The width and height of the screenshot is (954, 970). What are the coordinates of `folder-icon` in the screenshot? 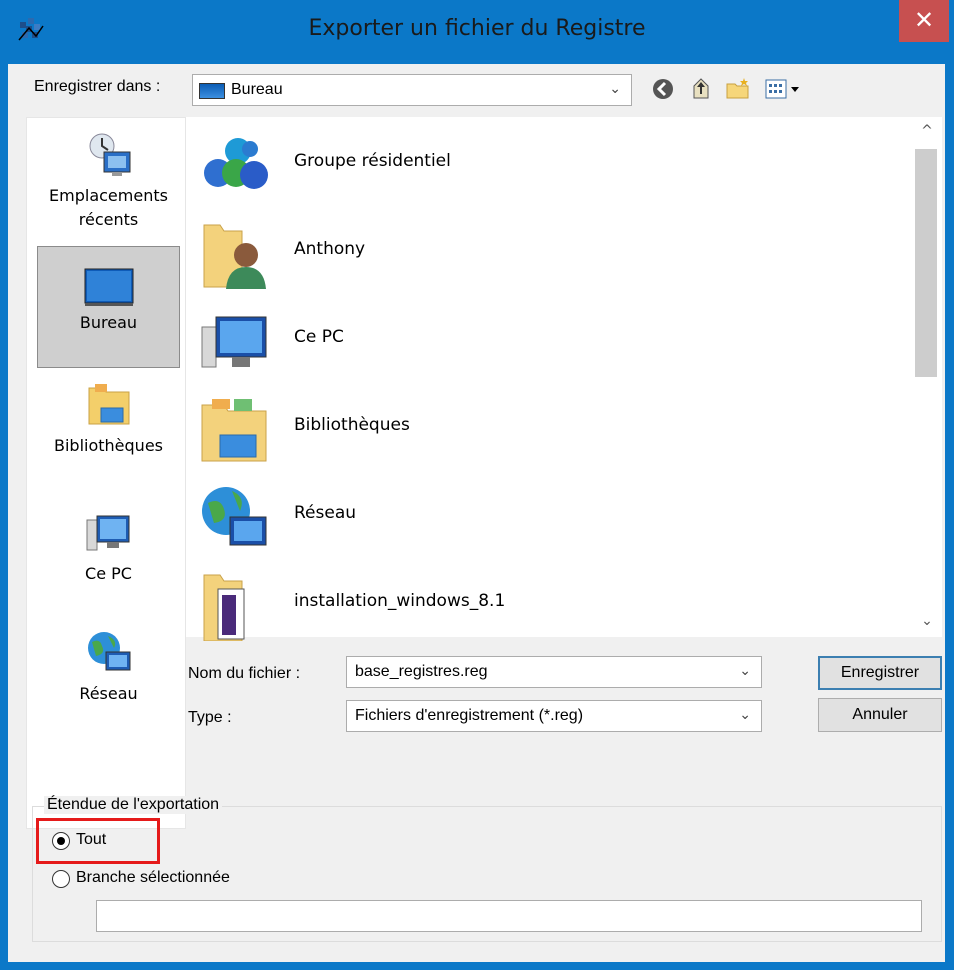 It's located at (224, 607).